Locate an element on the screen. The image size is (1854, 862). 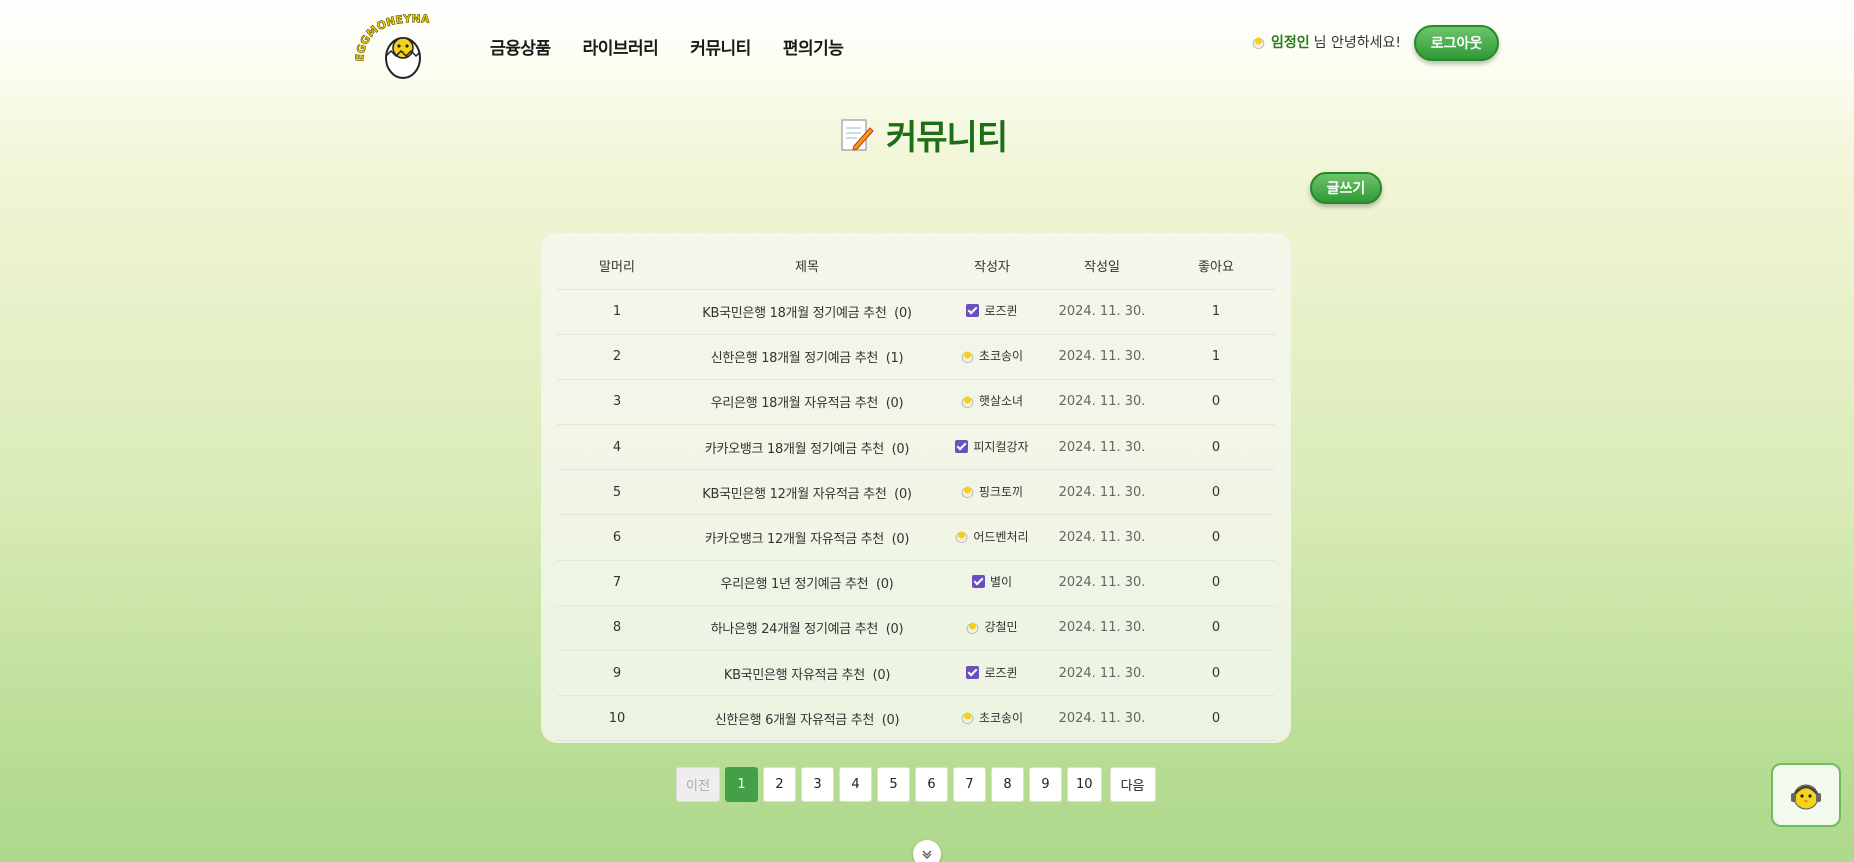
next-page-button: 다음 is located at coordinates (1132, 784).